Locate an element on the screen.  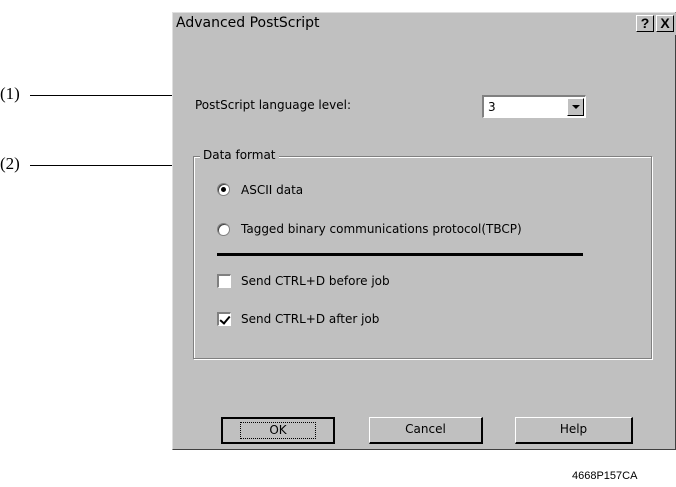
ascii-data-label: ASCII data is located at coordinates (272, 190).